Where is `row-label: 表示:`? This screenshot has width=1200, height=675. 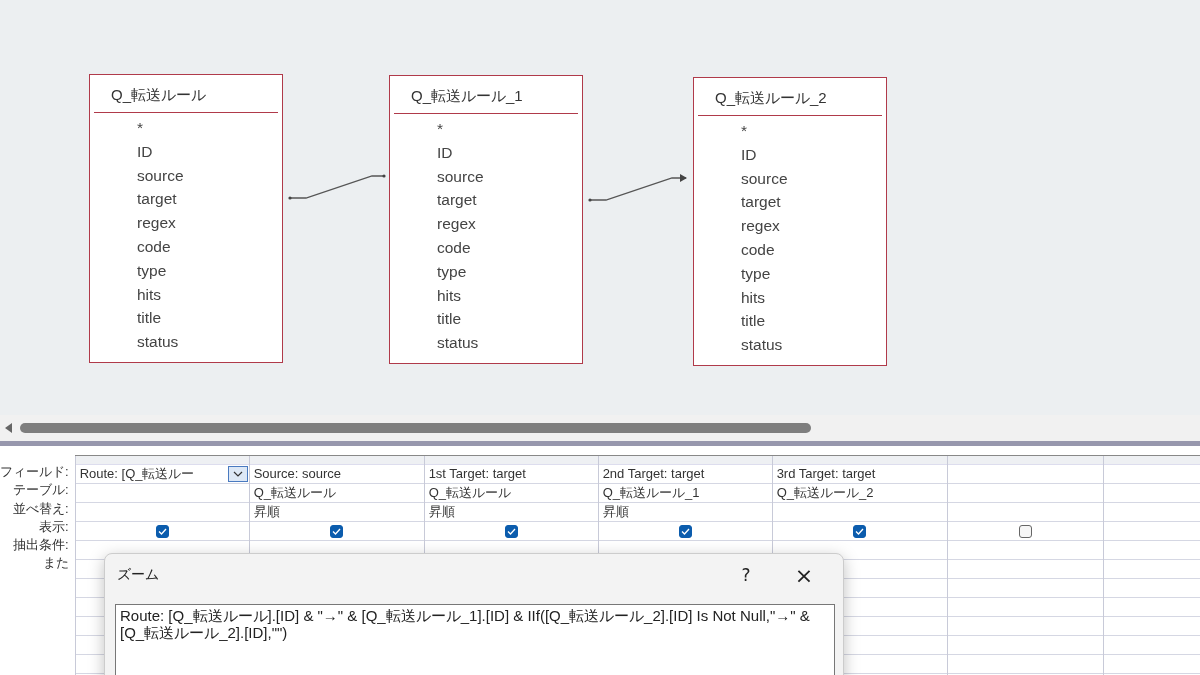 row-label: 表示: is located at coordinates (54, 526).